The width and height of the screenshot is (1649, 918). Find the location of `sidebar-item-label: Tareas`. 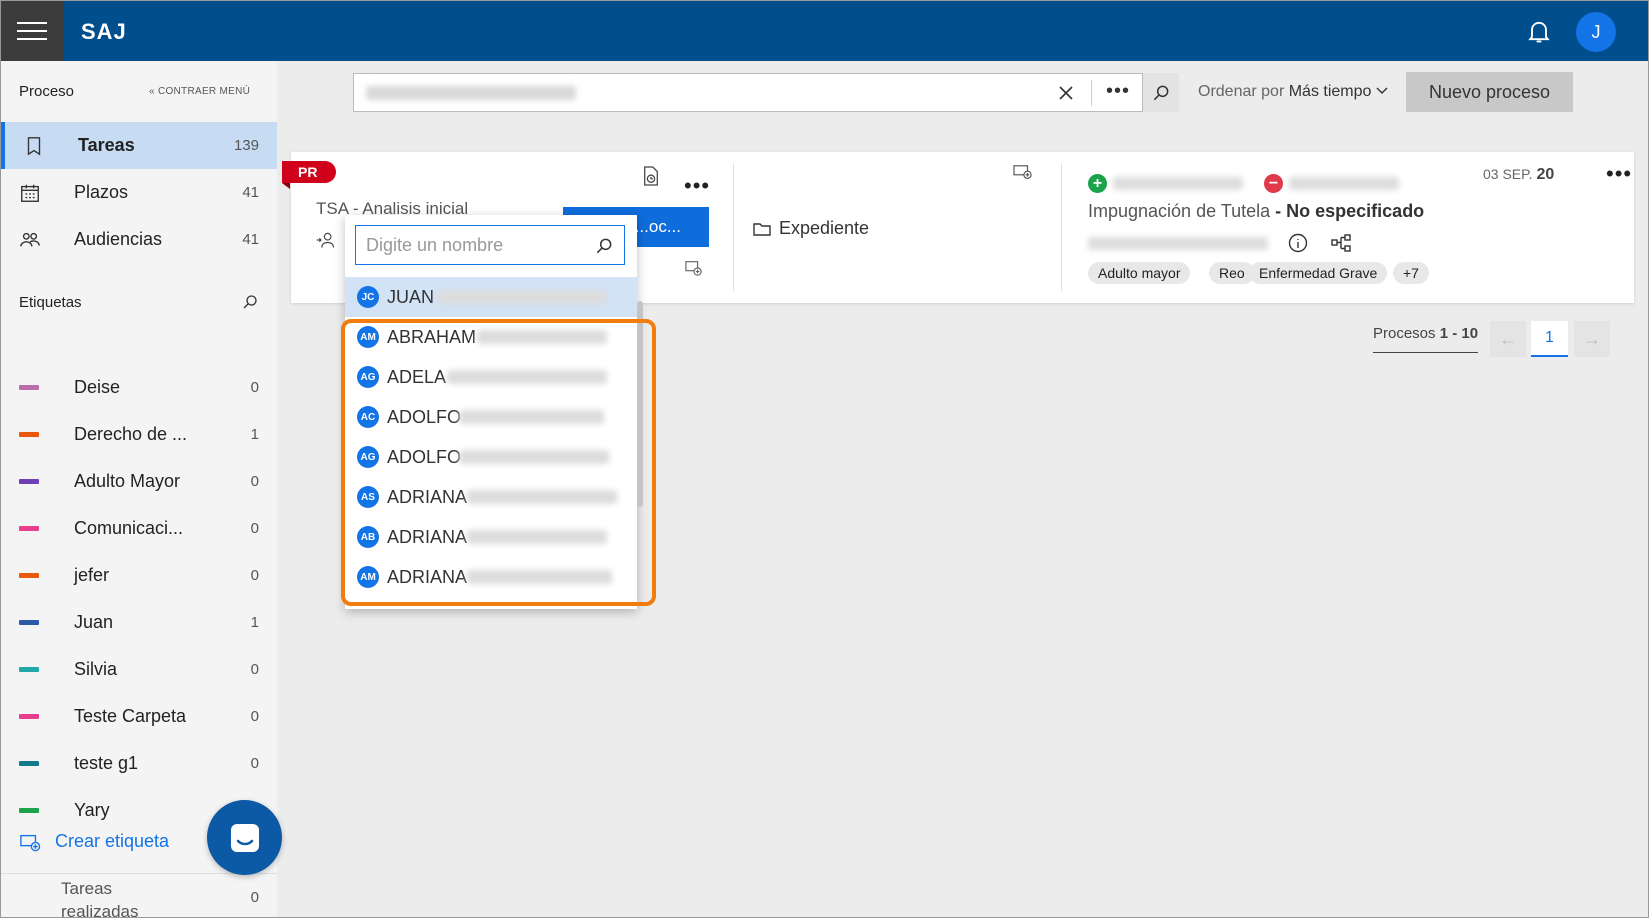

sidebar-item-label: Tareas is located at coordinates (106, 145).